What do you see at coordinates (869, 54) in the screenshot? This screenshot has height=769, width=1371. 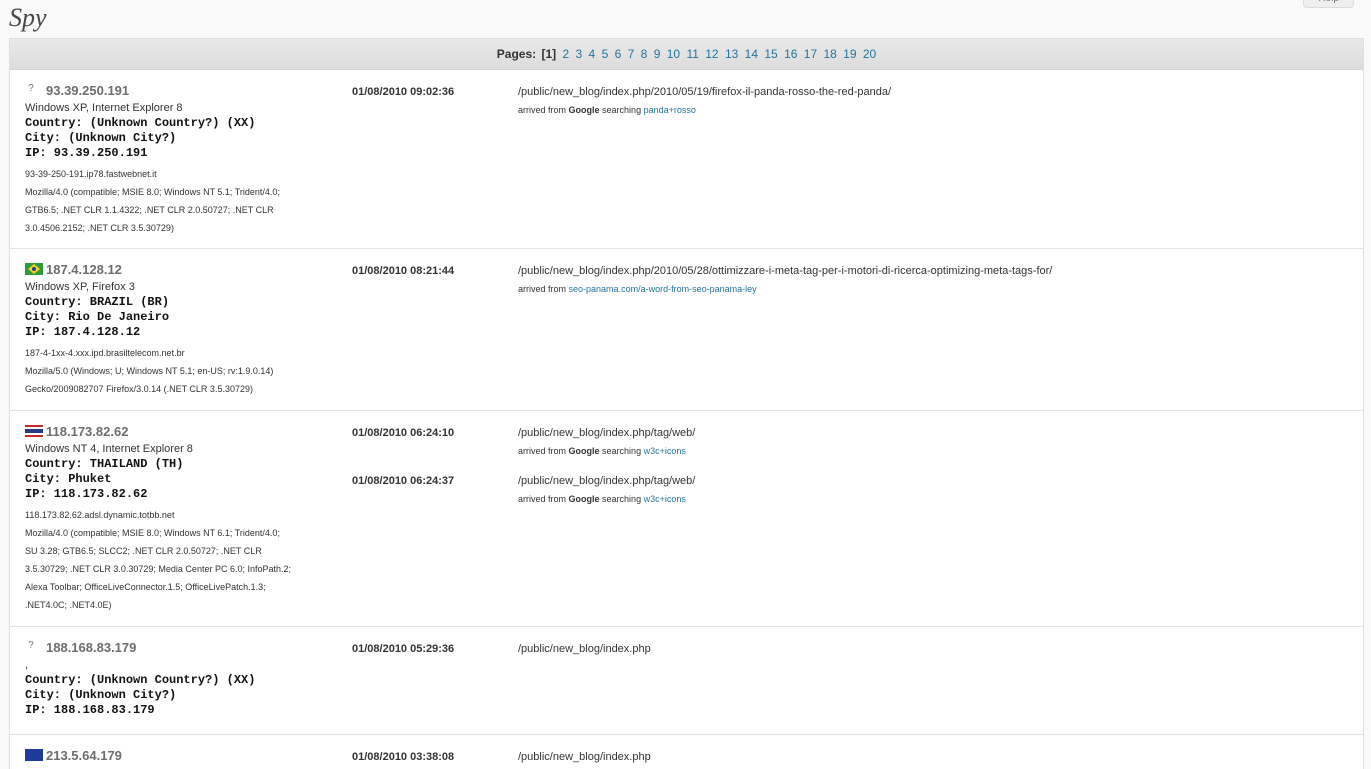 I see `page-link: 20` at bounding box center [869, 54].